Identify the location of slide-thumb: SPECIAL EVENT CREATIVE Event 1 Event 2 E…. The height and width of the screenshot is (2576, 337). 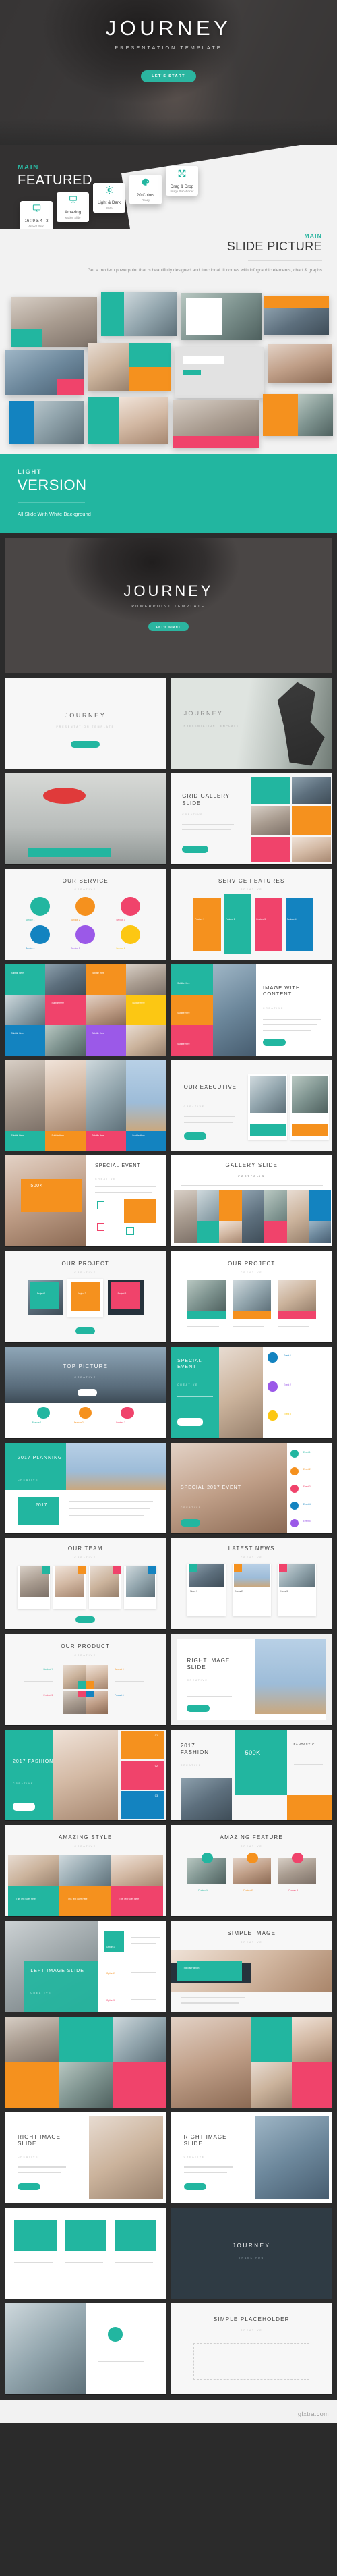
(251, 1392).